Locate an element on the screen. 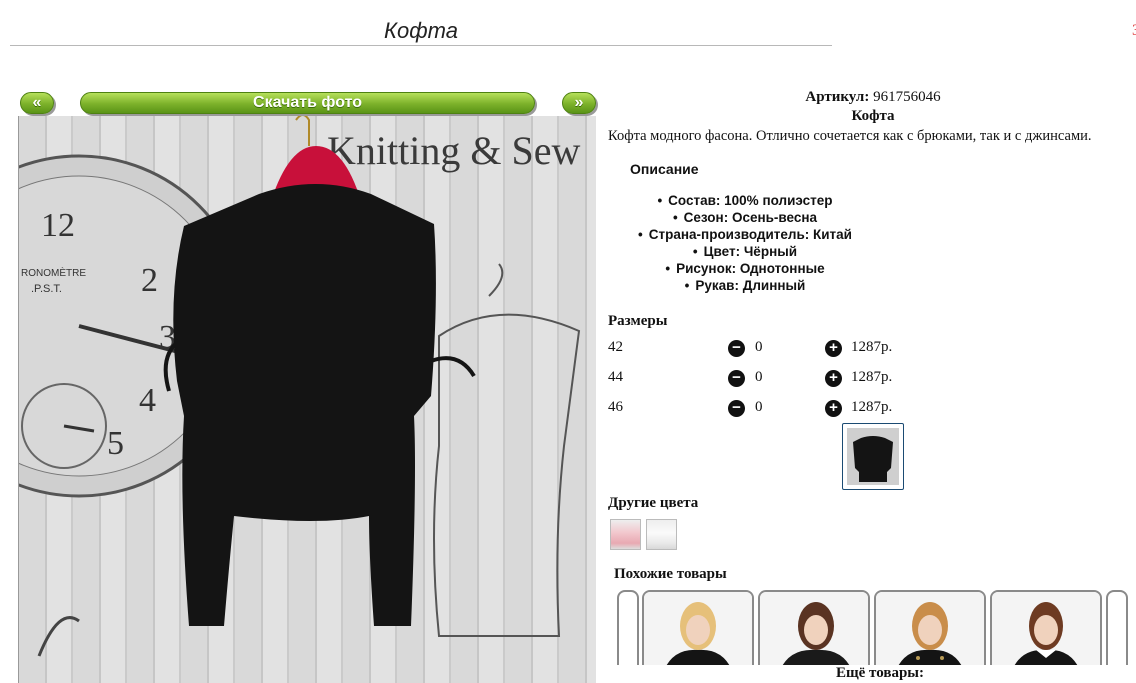 The width and height of the screenshot is (1136, 683). size-value: 46 is located at coordinates (615, 407).